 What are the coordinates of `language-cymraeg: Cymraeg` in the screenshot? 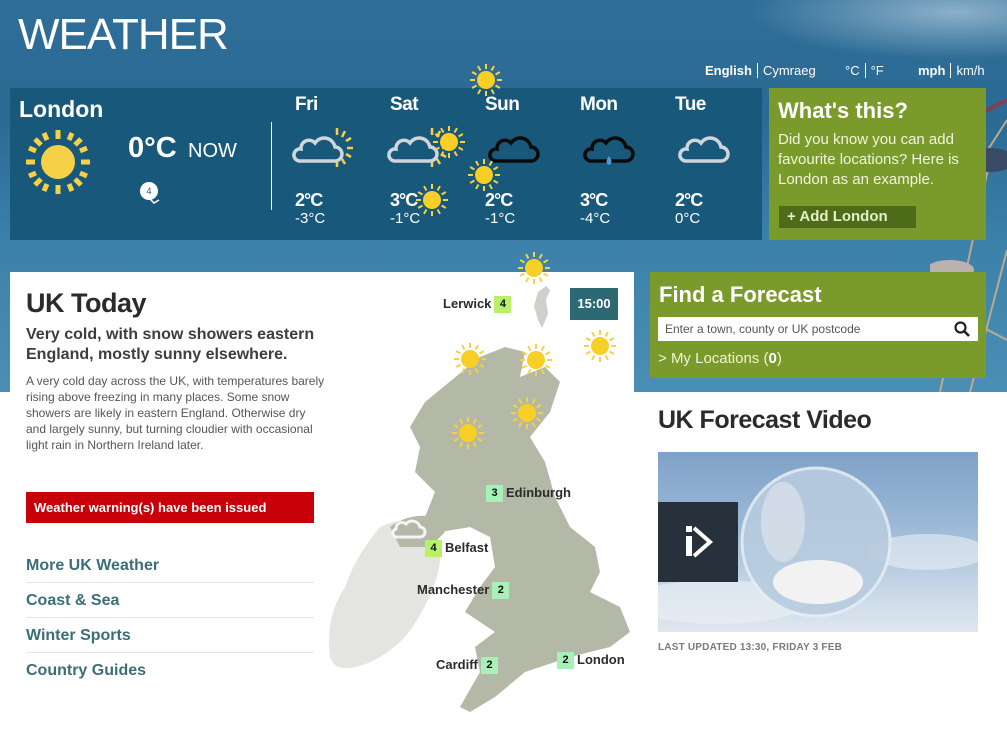 It's located at (789, 70).